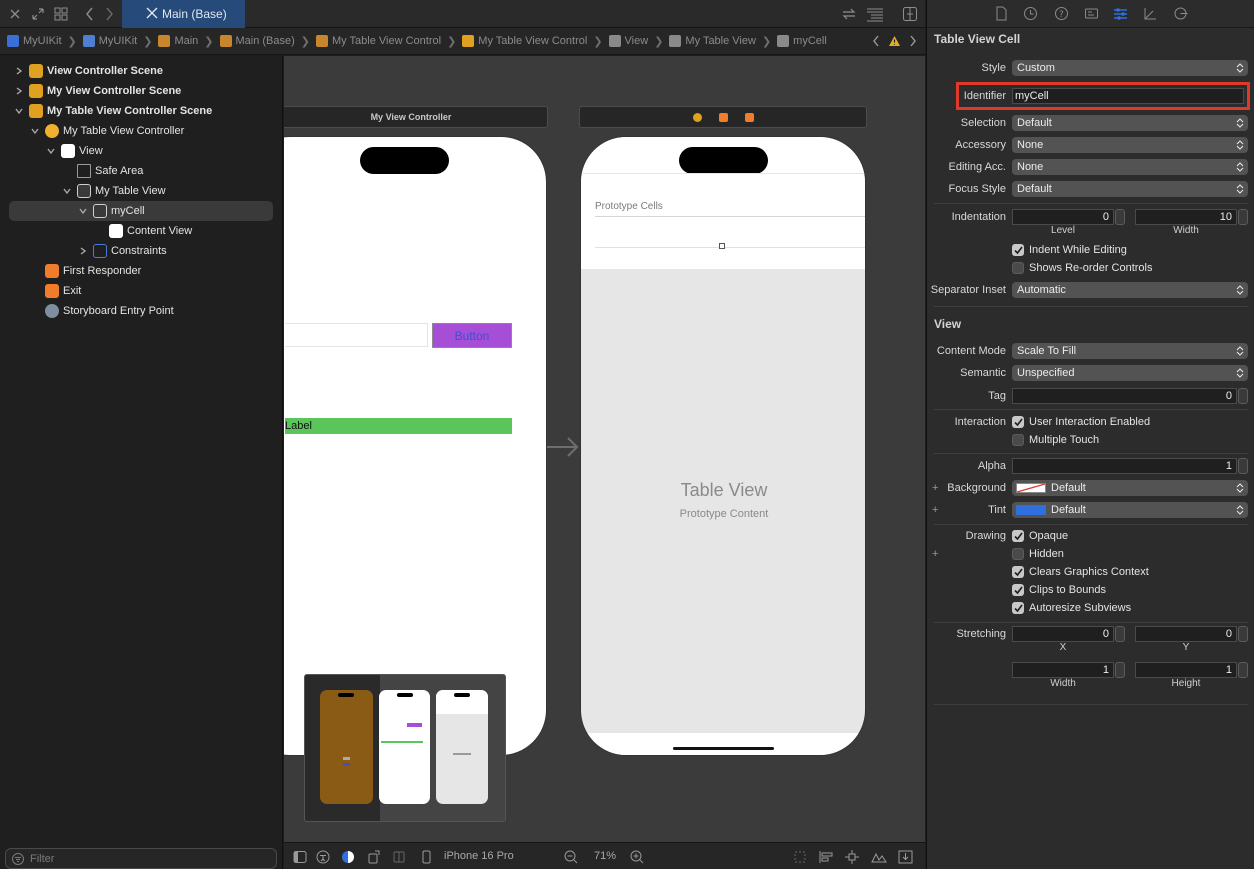 The height and width of the screenshot is (869, 1254). Describe the element at coordinates (398, 426) in the screenshot. I see `label: Label` at that location.